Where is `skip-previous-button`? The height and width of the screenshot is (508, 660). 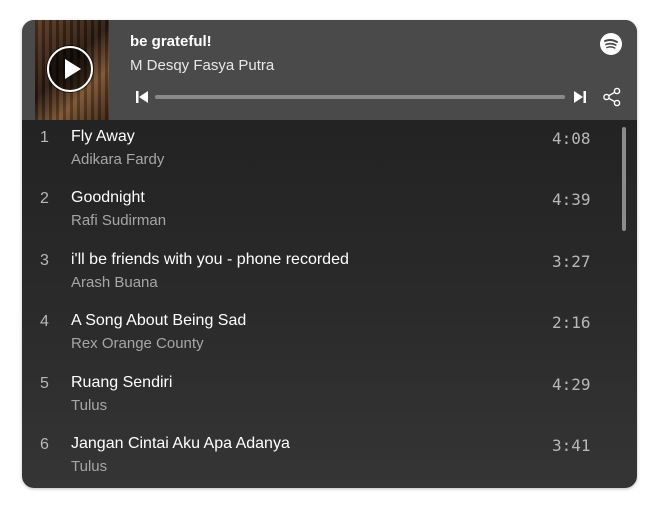 skip-previous-button is located at coordinates (142, 99).